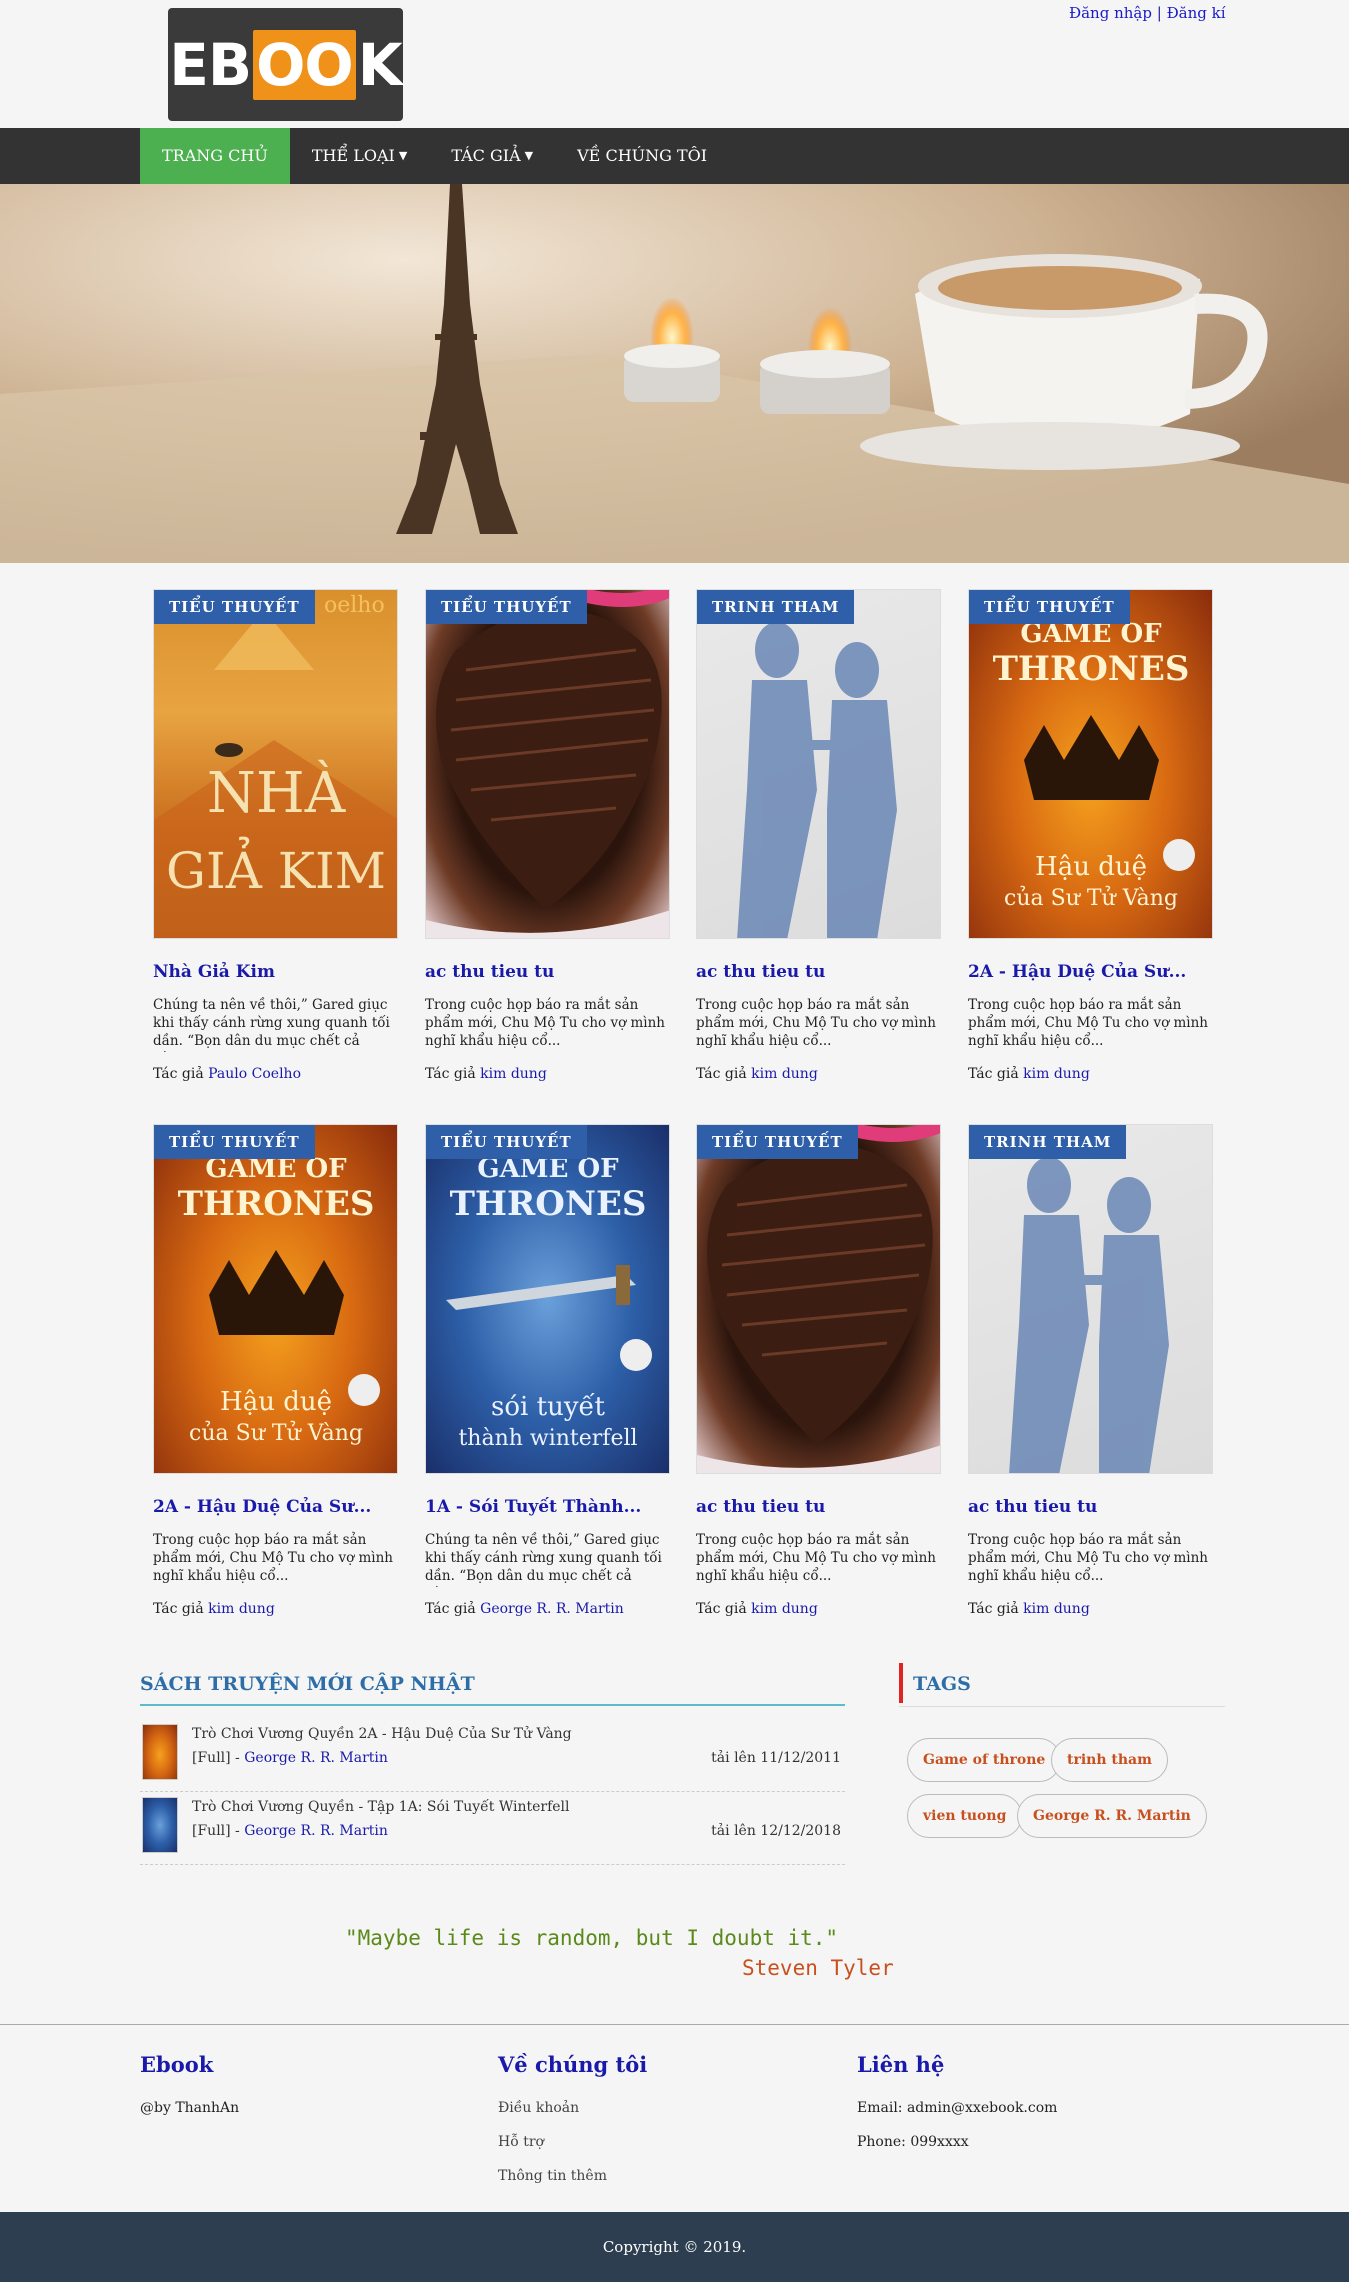 Image resolution: width=1349 pixels, height=2282 pixels. I want to click on book-author-line: Tác giả George R. R. Martin, so click(547, 1609).